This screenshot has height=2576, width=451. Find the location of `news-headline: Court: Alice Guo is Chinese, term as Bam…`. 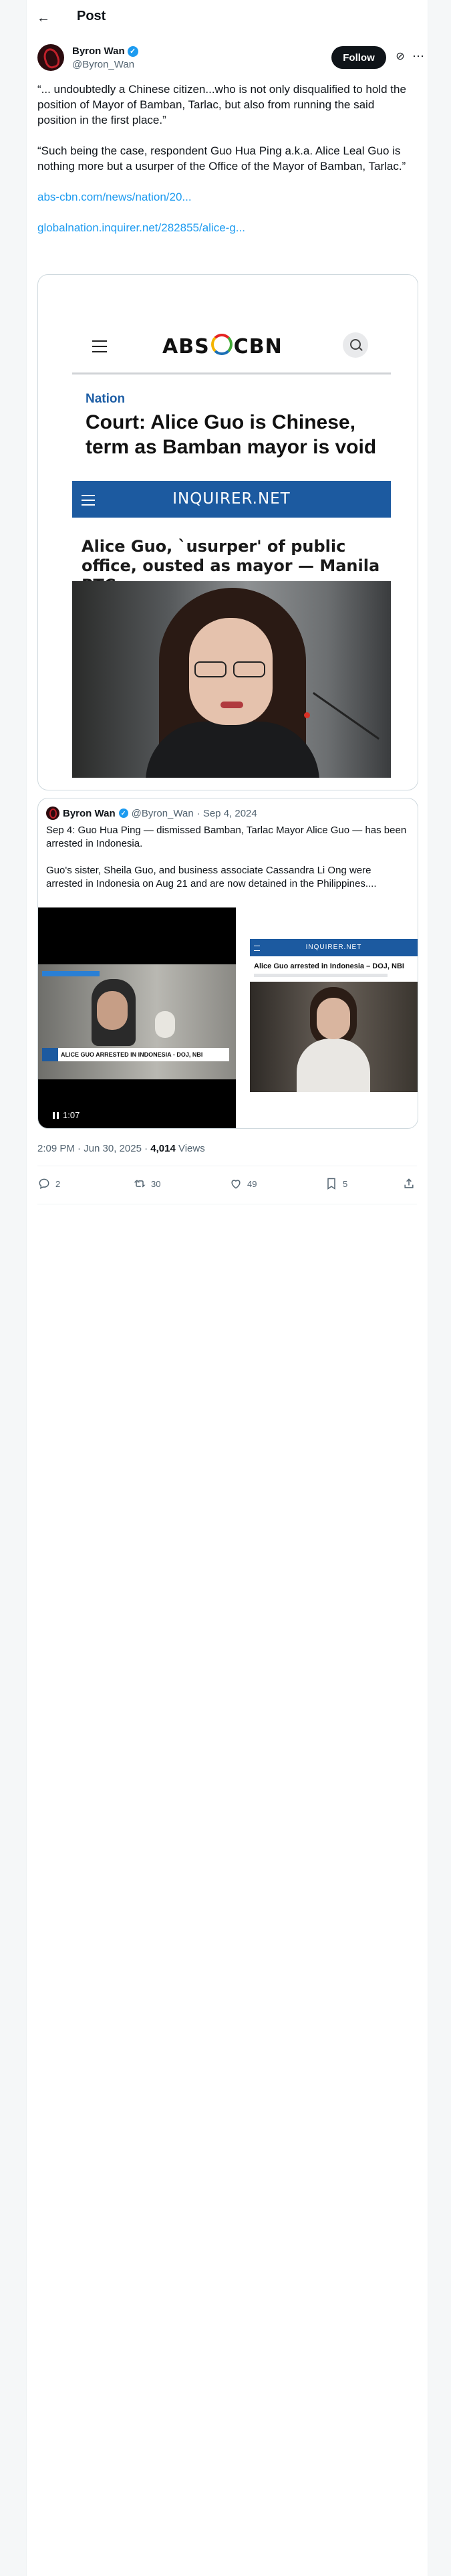

news-headline: Court: Alice Guo is Chinese, term as Bam… is located at coordinates (231, 435).